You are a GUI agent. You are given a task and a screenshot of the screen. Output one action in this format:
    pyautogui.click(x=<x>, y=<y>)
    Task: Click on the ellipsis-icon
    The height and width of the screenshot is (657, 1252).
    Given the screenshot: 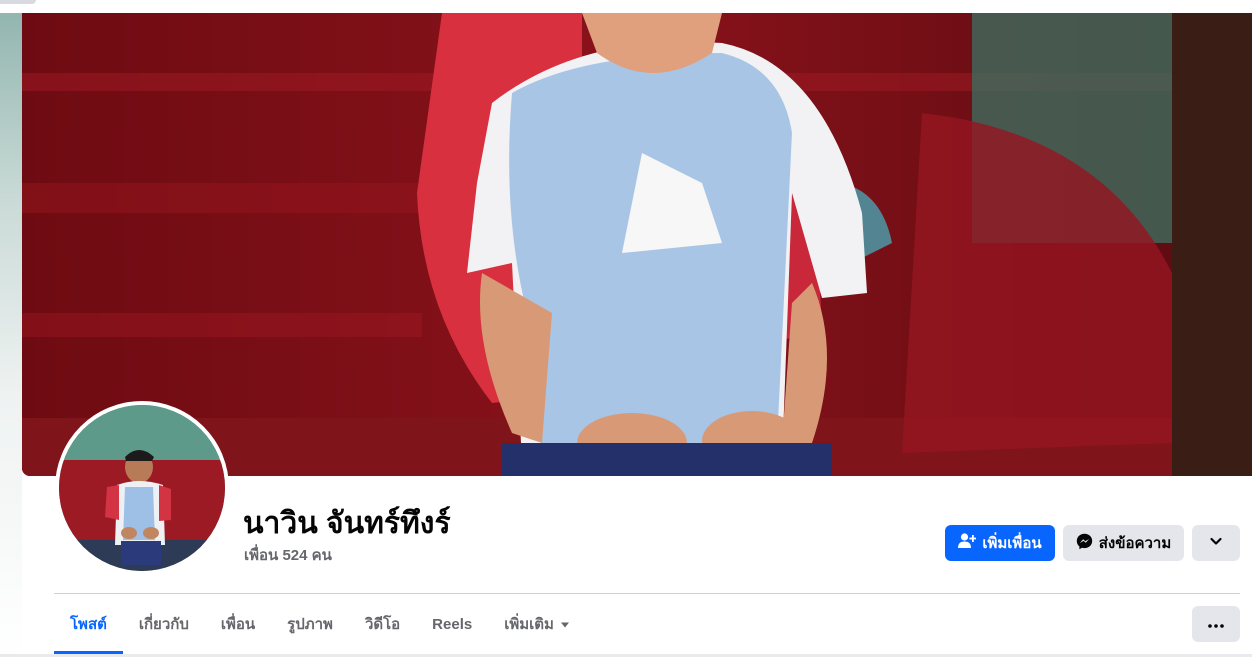 What is the action you would take?
    pyautogui.click(x=1216, y=624)
    